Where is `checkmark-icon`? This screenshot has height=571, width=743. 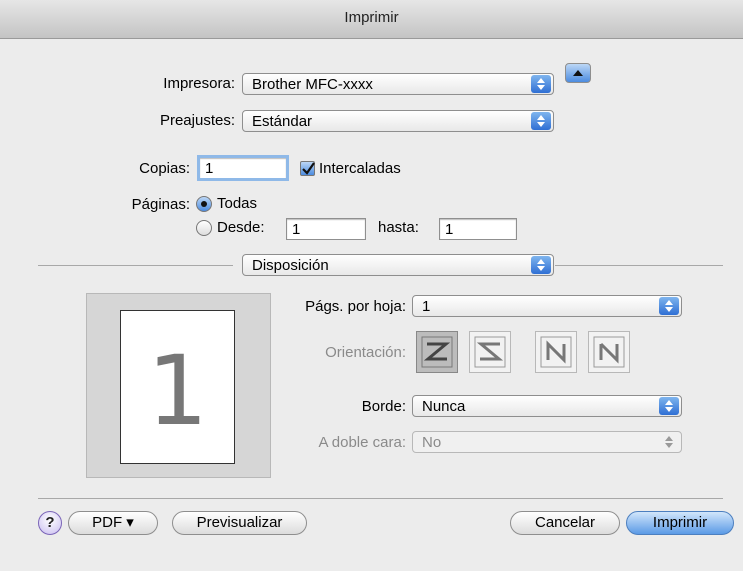 checkmark-icon is located at coordinates (308, 168).